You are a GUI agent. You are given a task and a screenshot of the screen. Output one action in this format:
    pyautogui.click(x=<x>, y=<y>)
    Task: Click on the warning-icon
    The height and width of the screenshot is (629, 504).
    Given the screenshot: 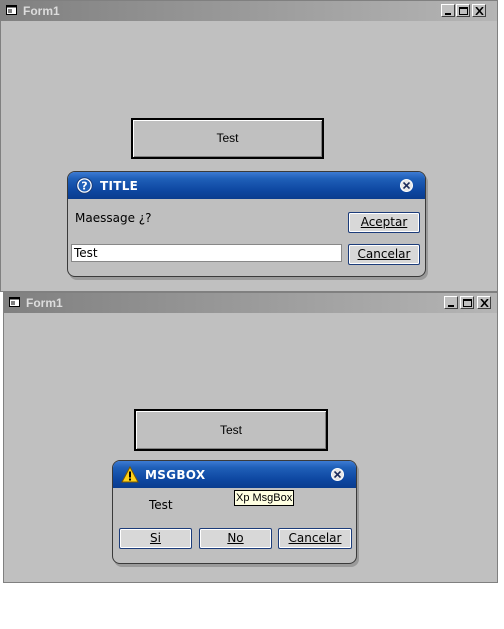 What is the action you would take?
    pyautogui.click(x=130, y=474)
    